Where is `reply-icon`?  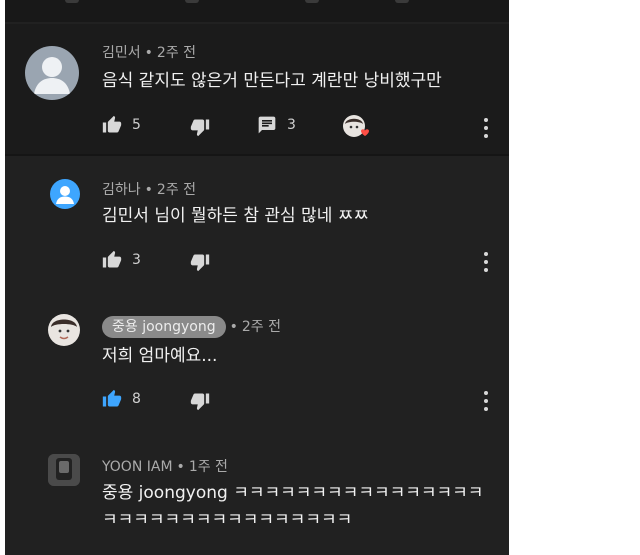
reply-icon is located at coordinates (267, 125).